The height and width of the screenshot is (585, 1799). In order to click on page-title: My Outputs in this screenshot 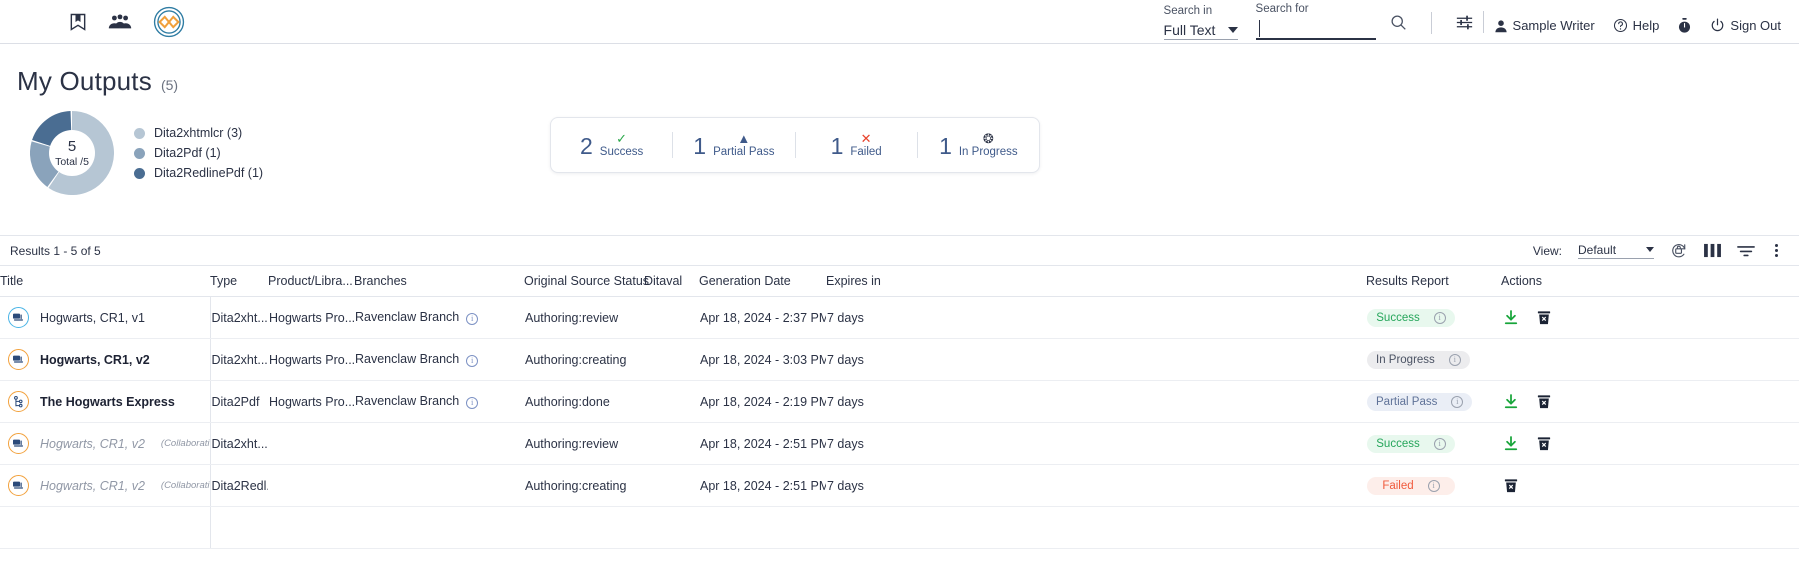, I will do `click(84, 81)`.